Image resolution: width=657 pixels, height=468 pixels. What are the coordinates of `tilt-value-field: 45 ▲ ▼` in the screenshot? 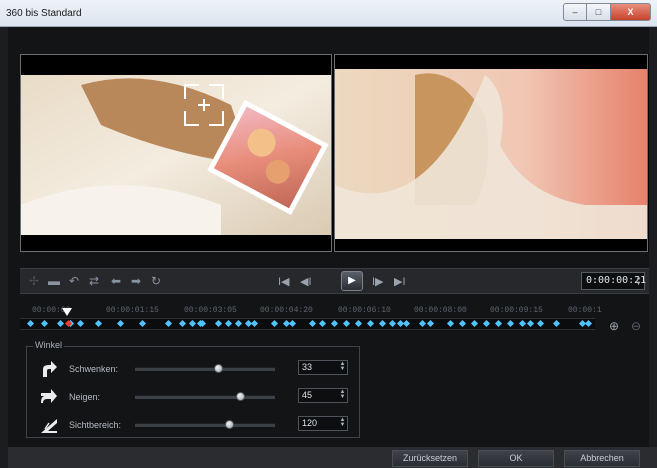 It's located at (323, 395).